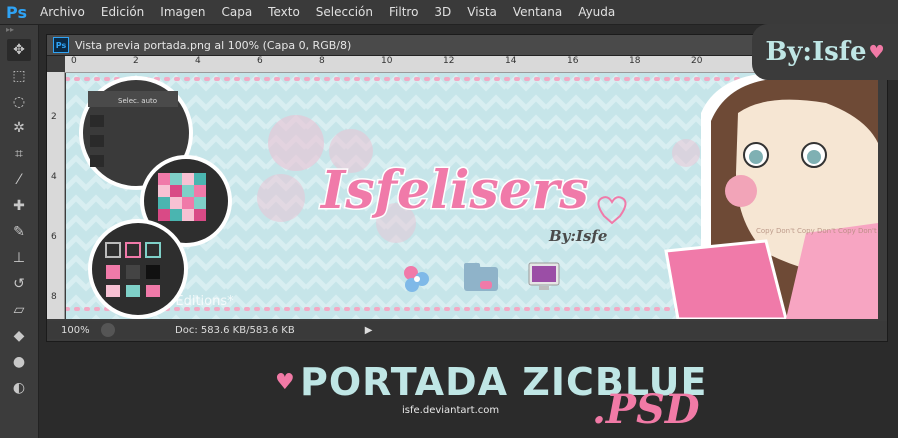 The width and height of the screenshot is (898, 438). What do you see at coordinates (284, 12) in the screenshot?
I see `menu-texto: Texto` at bounding box center [284, 12].